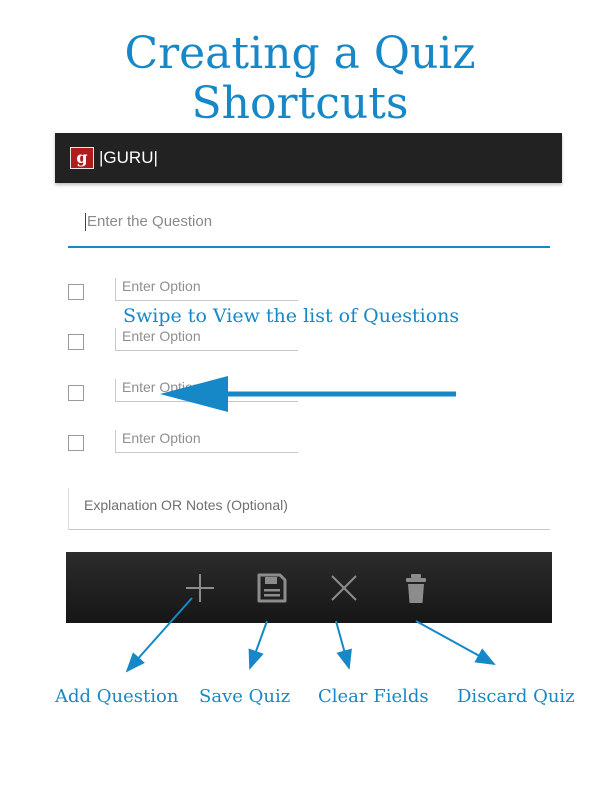  I want to click on clear-fields-label: Clear Fields, so click(373, 696).